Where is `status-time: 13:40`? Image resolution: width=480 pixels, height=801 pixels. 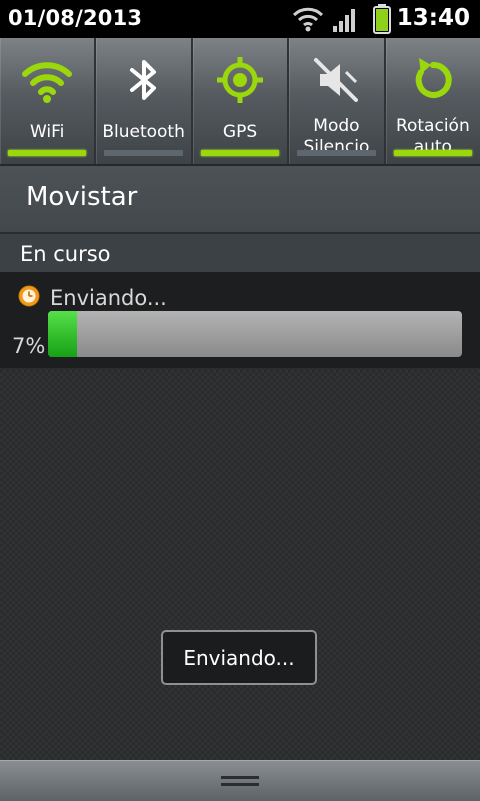 status-time: 13:40 is located at coordinates (433, 18).